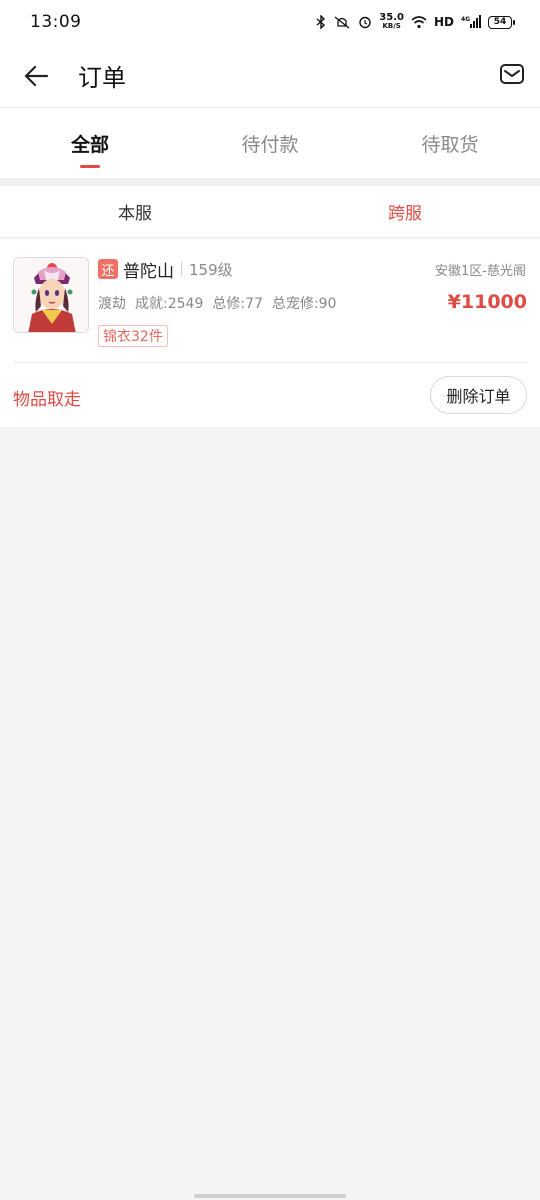  What do you see at coordinates (391, 26) in the screenshot?
I see `net-speed-unit: KB/S` at bounding box center [391, 26].